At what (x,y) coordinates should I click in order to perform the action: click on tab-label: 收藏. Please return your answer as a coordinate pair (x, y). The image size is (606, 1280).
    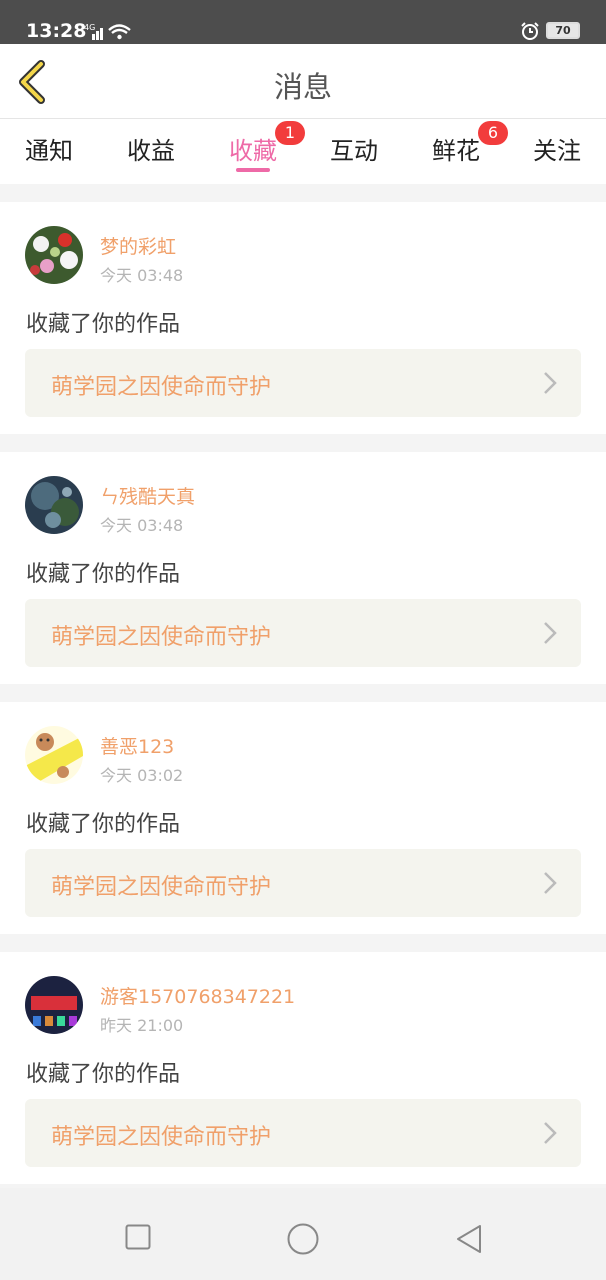
    Looking at the image, I should click on (253, 151).